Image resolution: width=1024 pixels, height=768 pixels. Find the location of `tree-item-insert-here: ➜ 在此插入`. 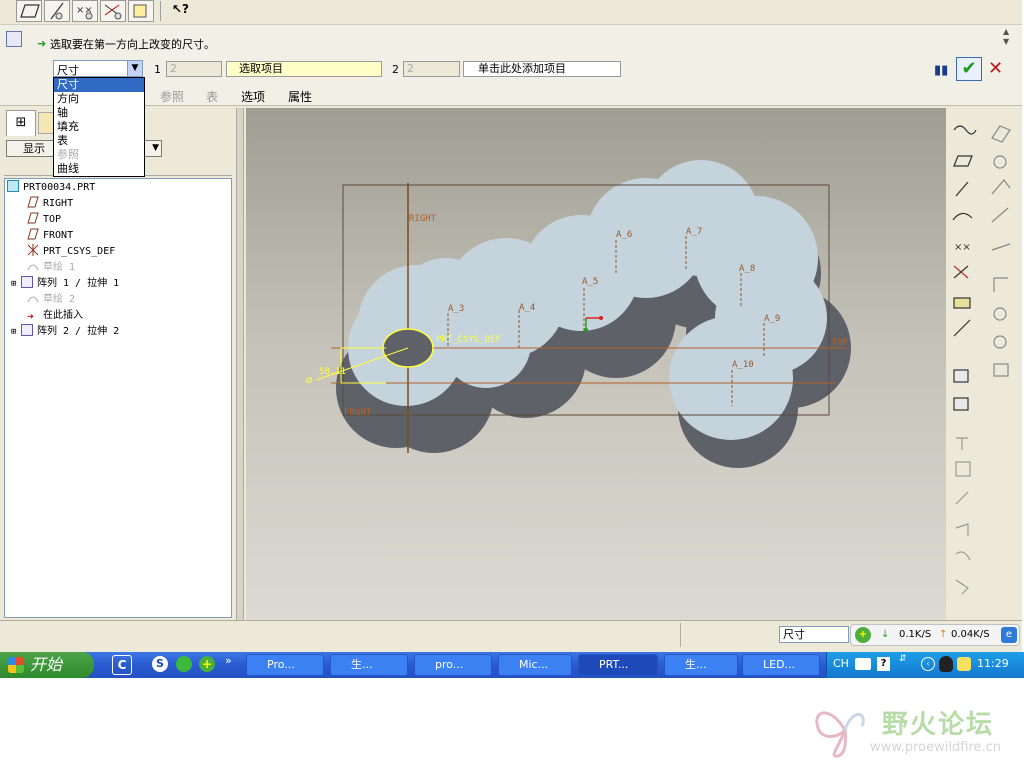

tree-item-insert-here: ➜ 在此插入 is located at coordinates (55, 316).